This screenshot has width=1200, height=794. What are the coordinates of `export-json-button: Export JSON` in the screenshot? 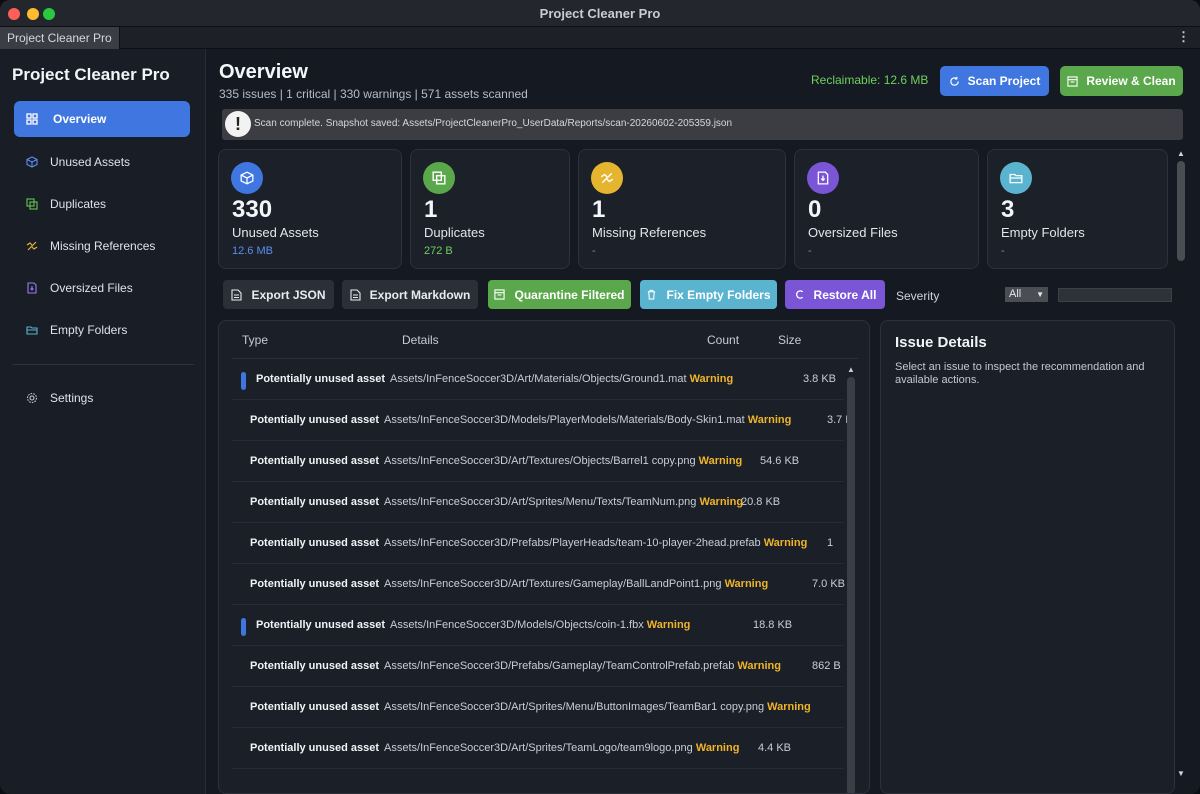 It's located at (278, 294).